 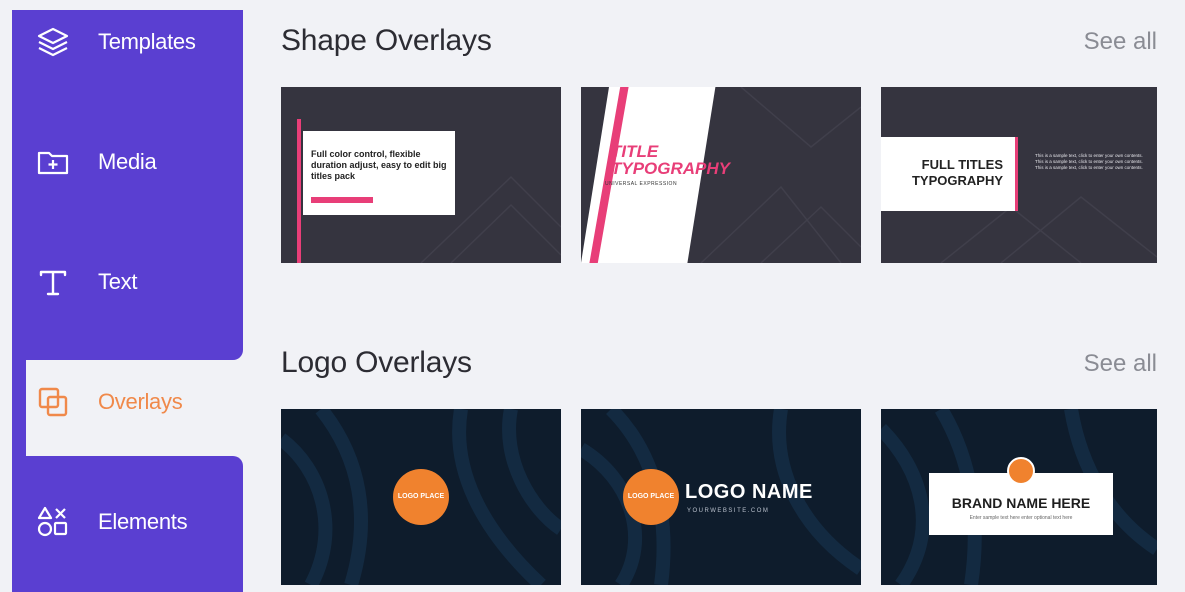 I want to click on sidebar-item-label: Text, so click(x=118, y=281).